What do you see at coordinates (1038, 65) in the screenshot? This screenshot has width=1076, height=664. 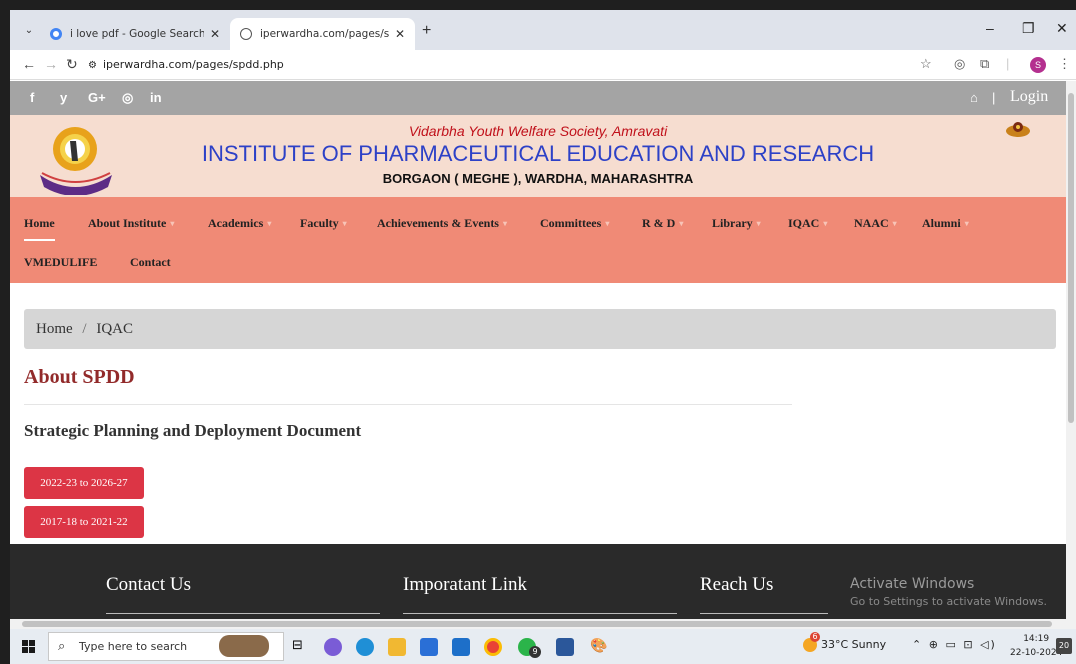 I see `profile-avatar: S` at bounding box center [1038, 65].